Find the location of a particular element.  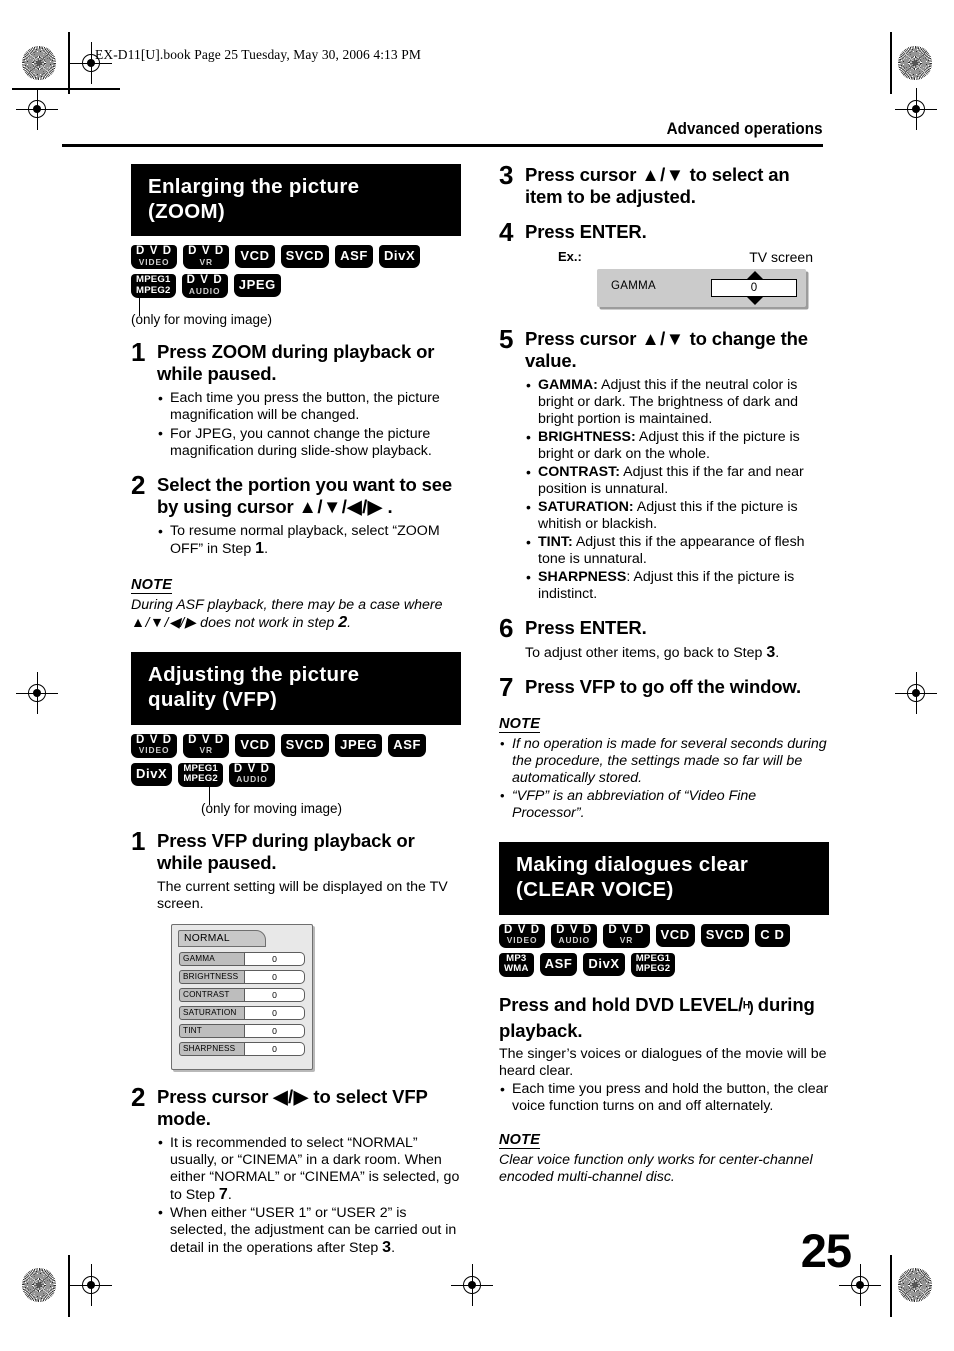

step-note-text-a: To adjust other items, go back to Step is located at coordinates (646, 653).